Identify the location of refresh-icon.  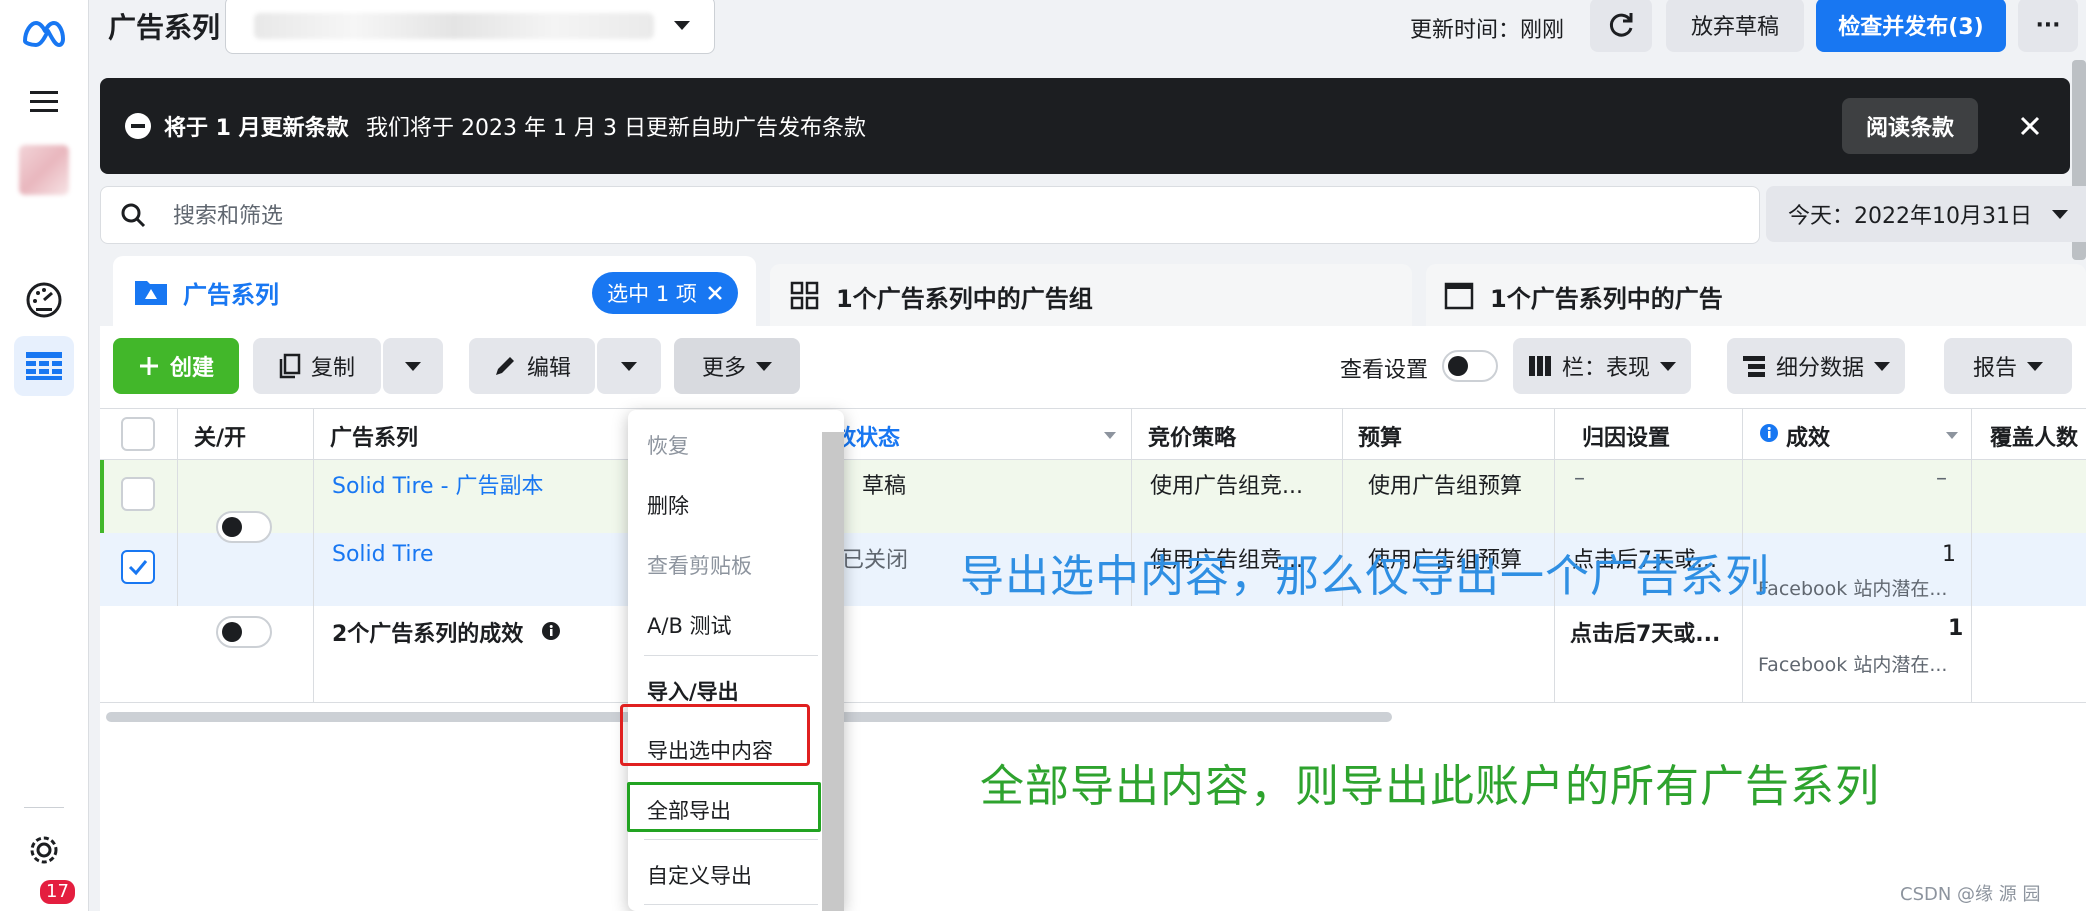
(1621, 25).